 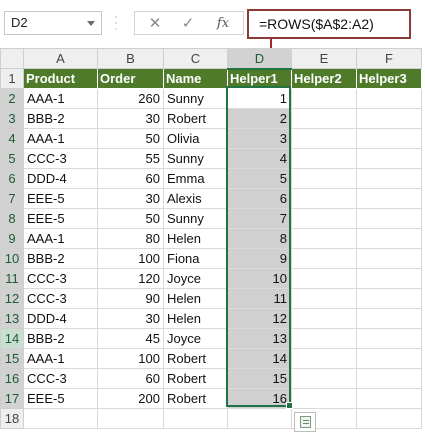 What do you see at coordinates (259, 98) in the screenshot?
I see `cell-helper1: 1` at bounding box center [259, 98].